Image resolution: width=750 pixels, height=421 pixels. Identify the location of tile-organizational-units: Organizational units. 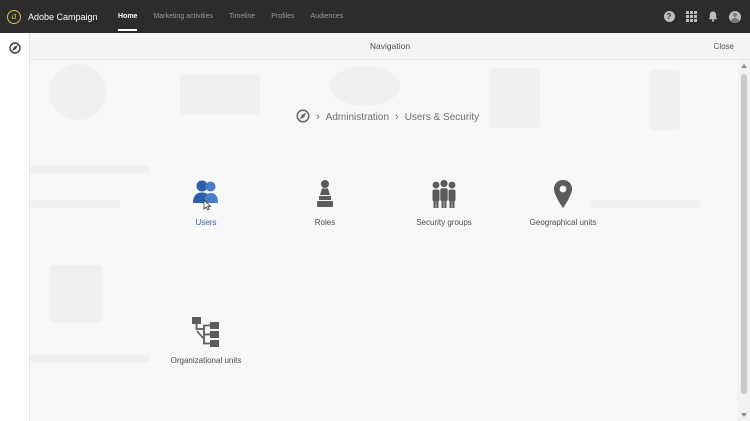
(206, 340).